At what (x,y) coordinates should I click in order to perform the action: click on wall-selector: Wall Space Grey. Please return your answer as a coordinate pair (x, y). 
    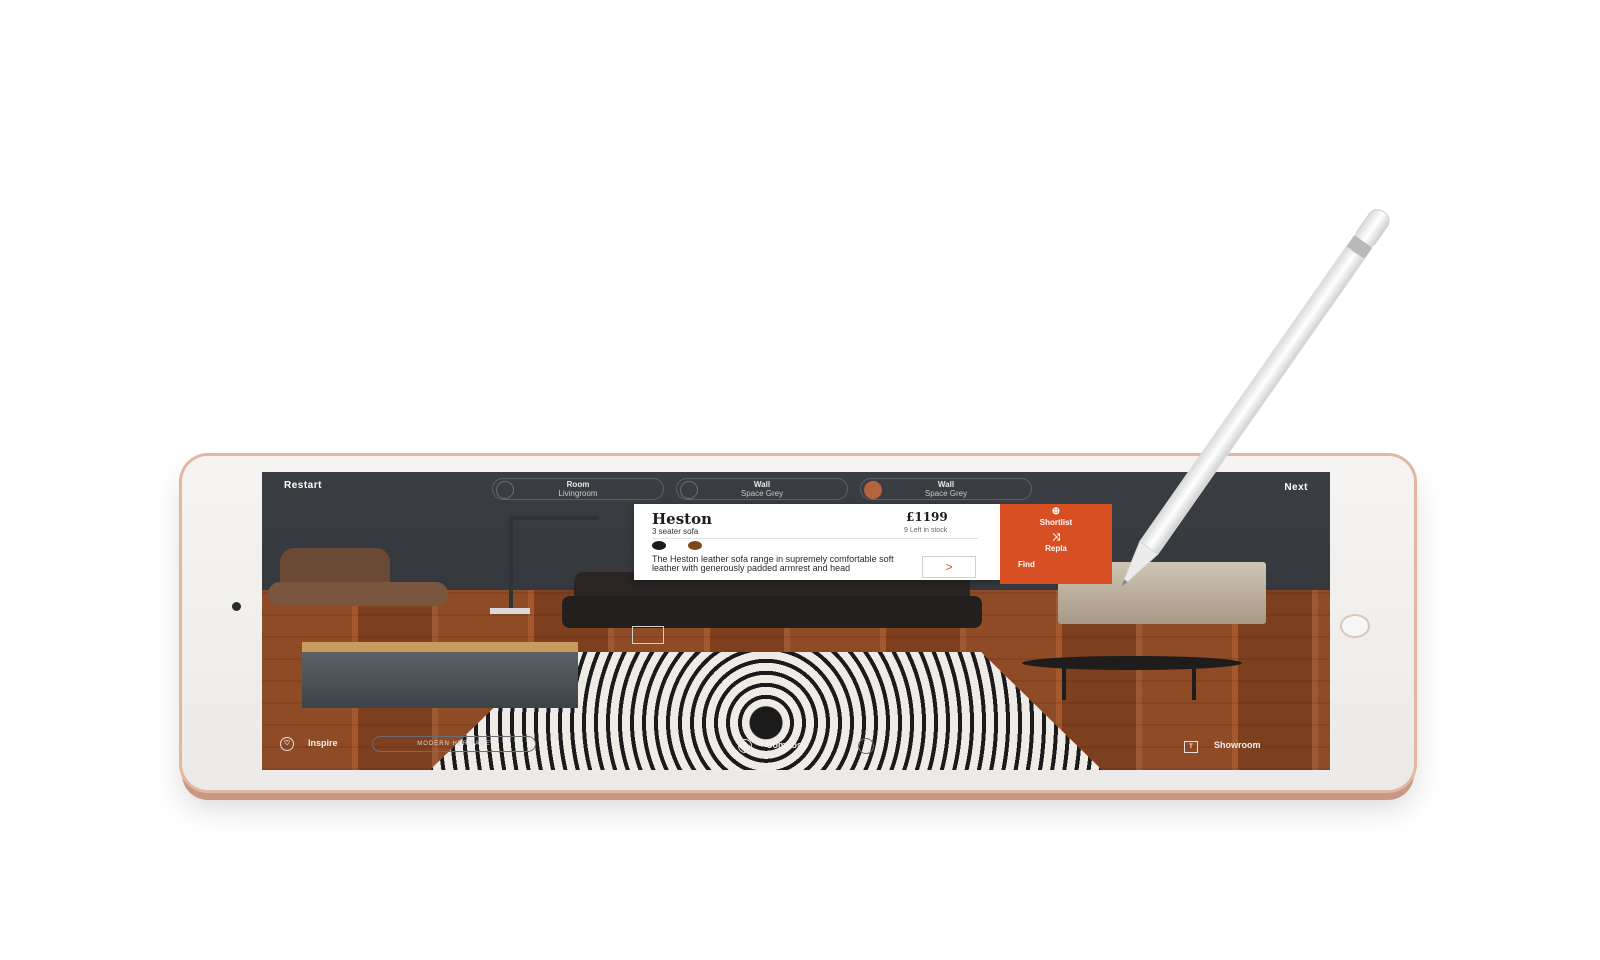
    Looking at the image, I should click on (762, 489).